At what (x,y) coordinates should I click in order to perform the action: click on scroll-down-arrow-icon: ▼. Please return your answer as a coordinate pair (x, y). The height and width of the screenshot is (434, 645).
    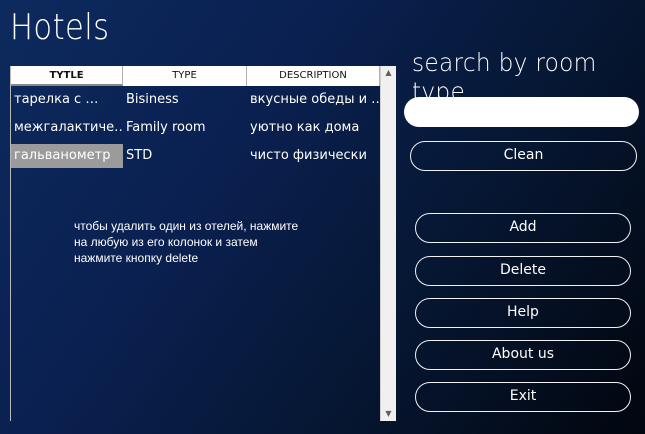
    Looking at the image, I should click on (388, 414).